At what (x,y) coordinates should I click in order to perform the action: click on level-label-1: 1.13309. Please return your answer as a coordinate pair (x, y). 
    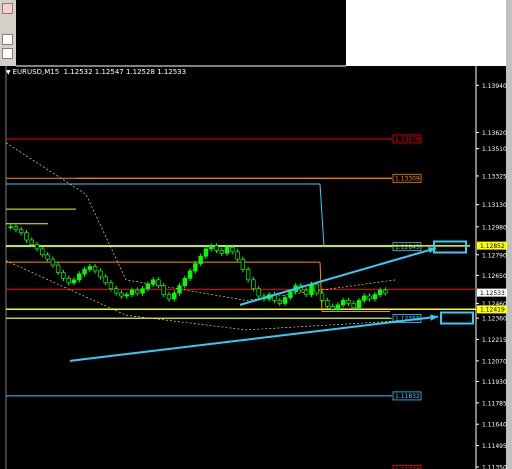
    Looking at the image, I should click on (407, 179).